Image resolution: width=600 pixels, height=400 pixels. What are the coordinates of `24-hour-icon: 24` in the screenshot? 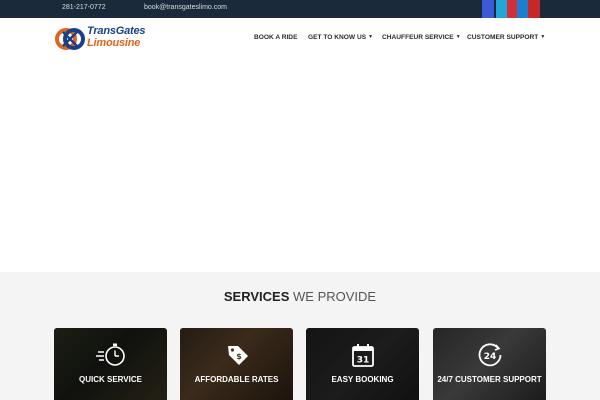 It's located at (489, 355).